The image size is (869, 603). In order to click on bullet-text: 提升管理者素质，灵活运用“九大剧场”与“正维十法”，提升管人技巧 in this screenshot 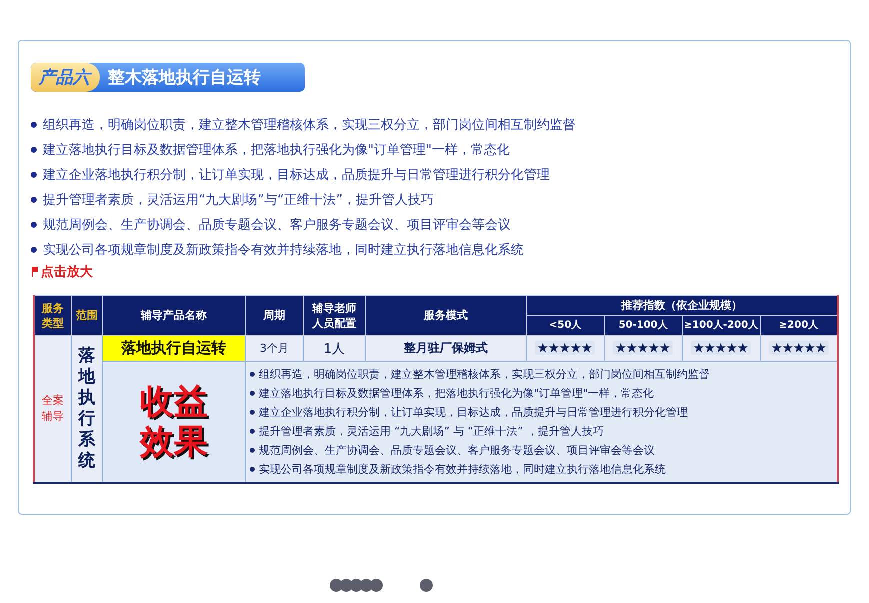, I will do `click(238, 200)`.